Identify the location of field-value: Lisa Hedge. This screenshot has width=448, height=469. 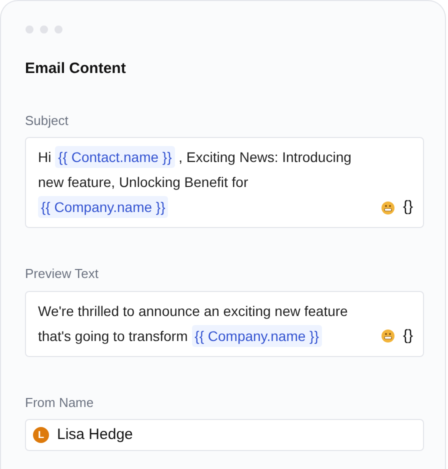
(95, 434).